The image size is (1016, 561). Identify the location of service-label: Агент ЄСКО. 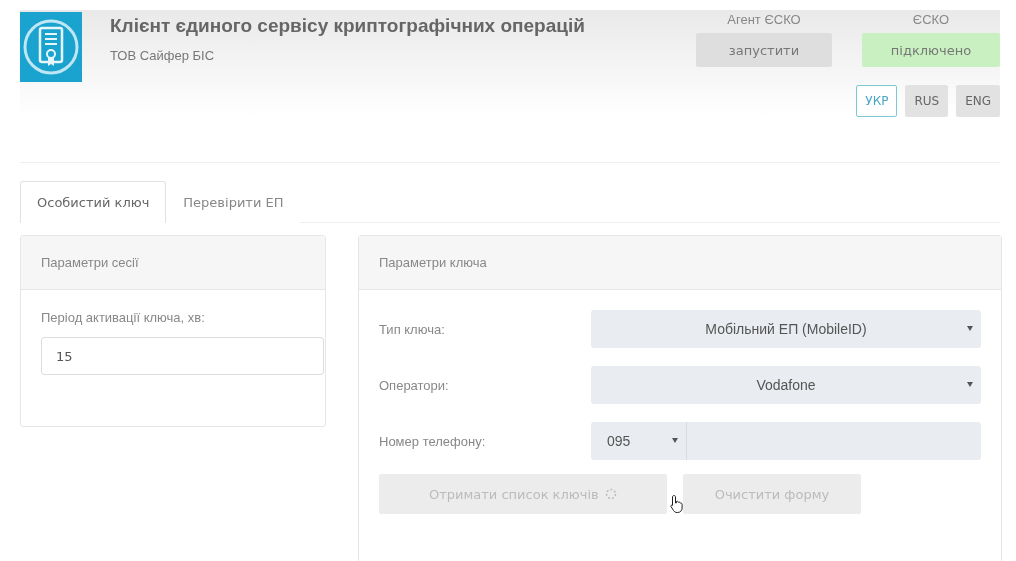
(764, 19).